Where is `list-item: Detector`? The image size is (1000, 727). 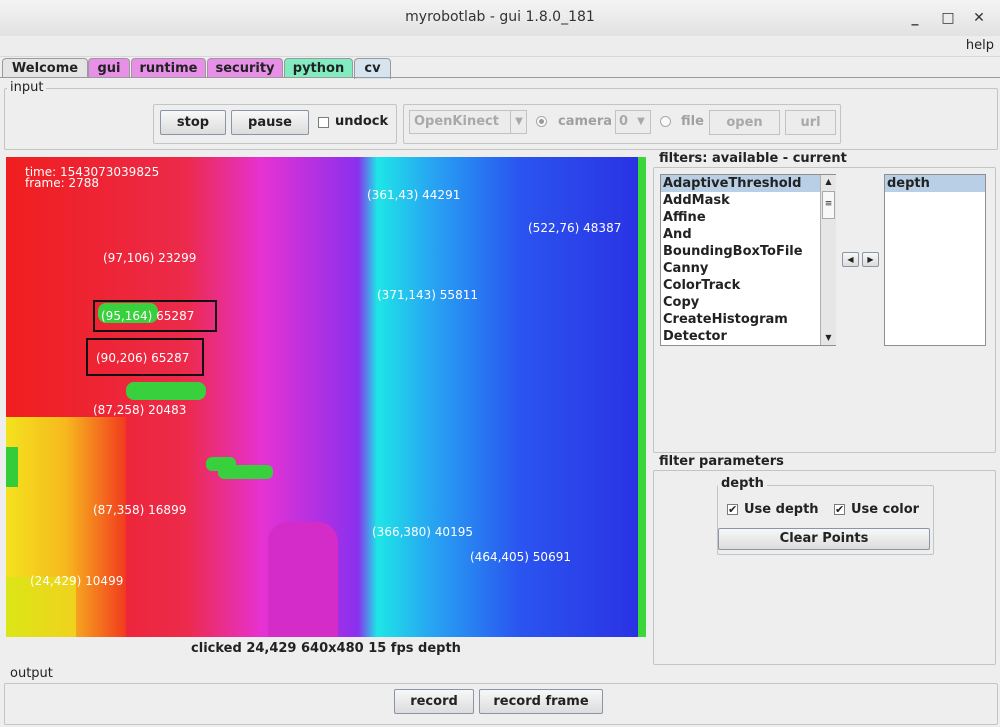 list-item: Detector is located at coordinates (748, 336).